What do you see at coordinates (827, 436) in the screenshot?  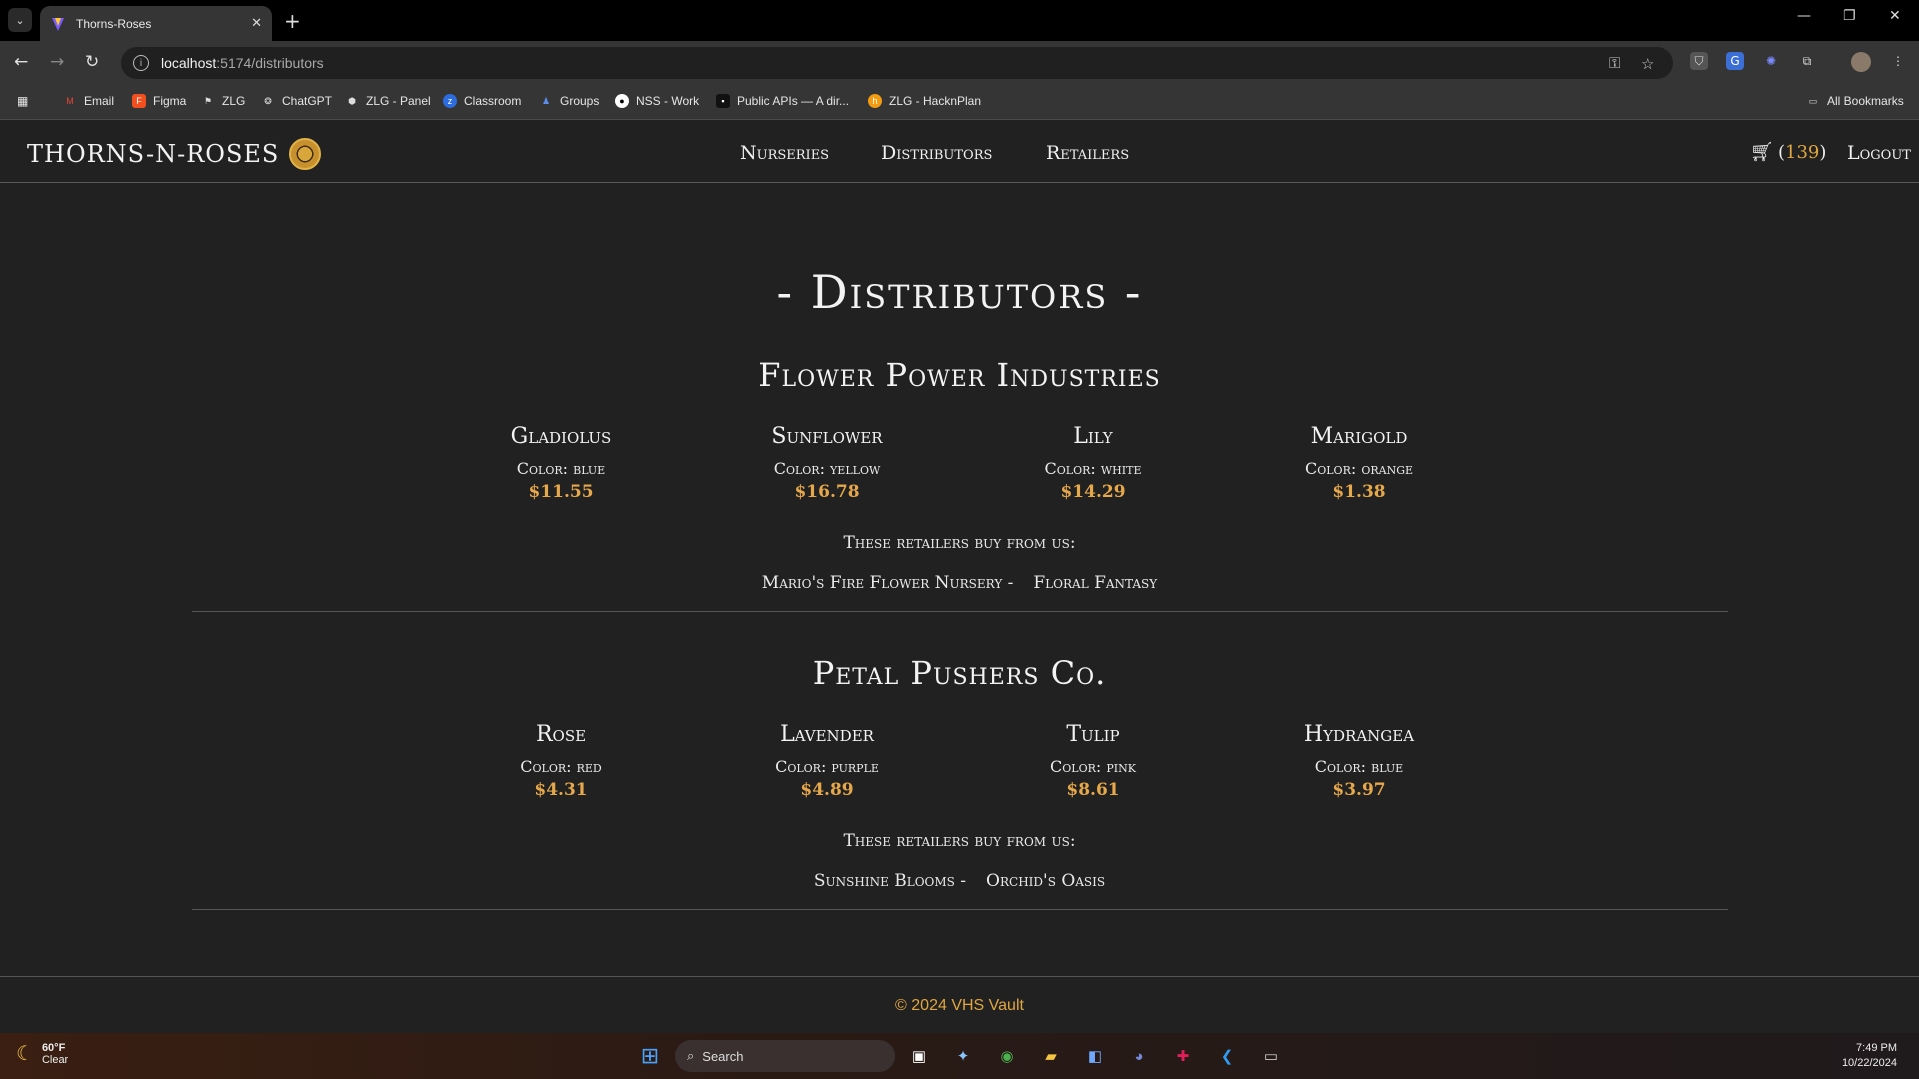 I see `flower-name: Sunflower` at bounding box center [827, 436].